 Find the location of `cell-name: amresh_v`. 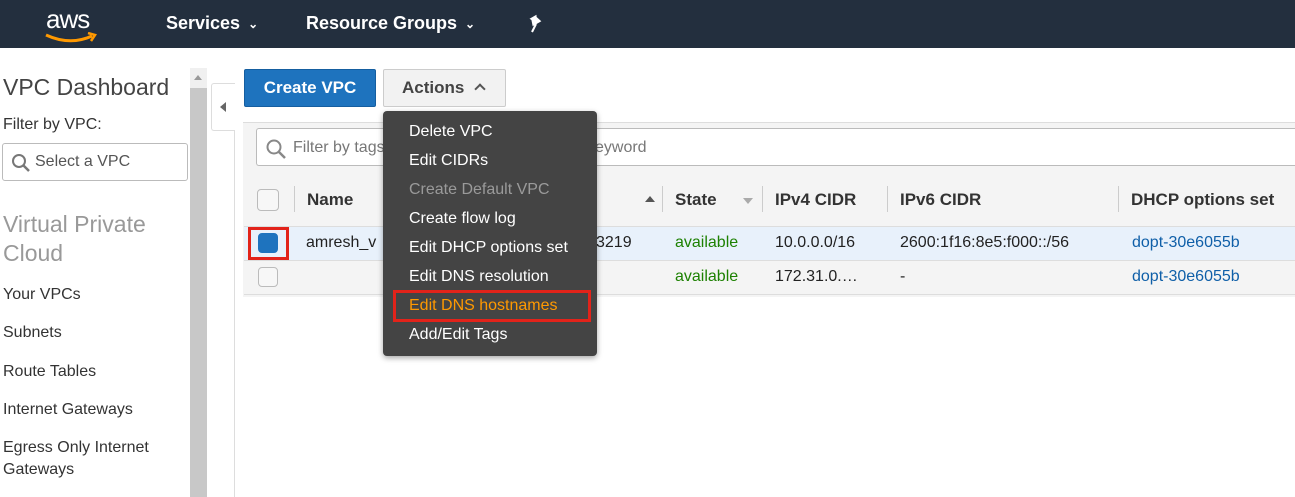

cell-name: amresh_v is located at coordinates (341, 242).